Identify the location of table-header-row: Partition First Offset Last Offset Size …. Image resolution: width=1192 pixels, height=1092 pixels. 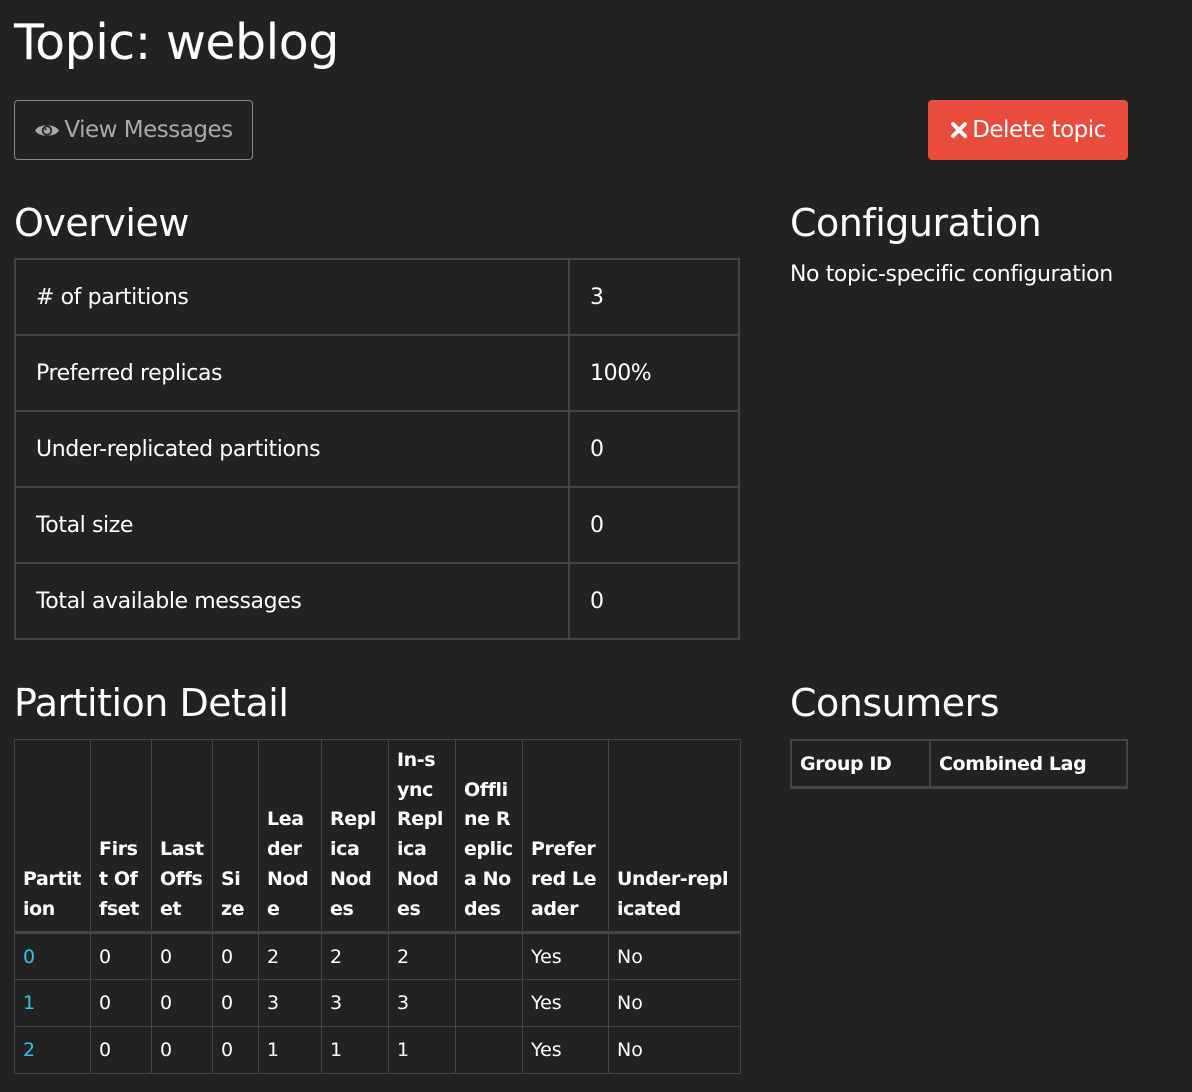
(377, 836).